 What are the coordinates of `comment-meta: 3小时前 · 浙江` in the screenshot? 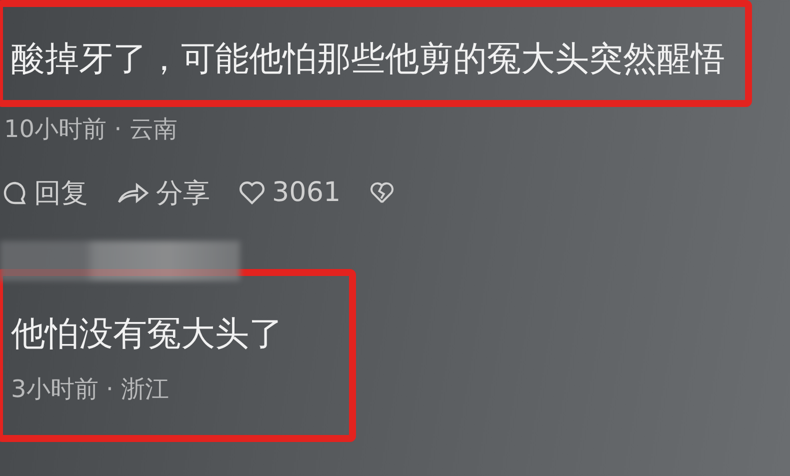 It's located at (90, 389).